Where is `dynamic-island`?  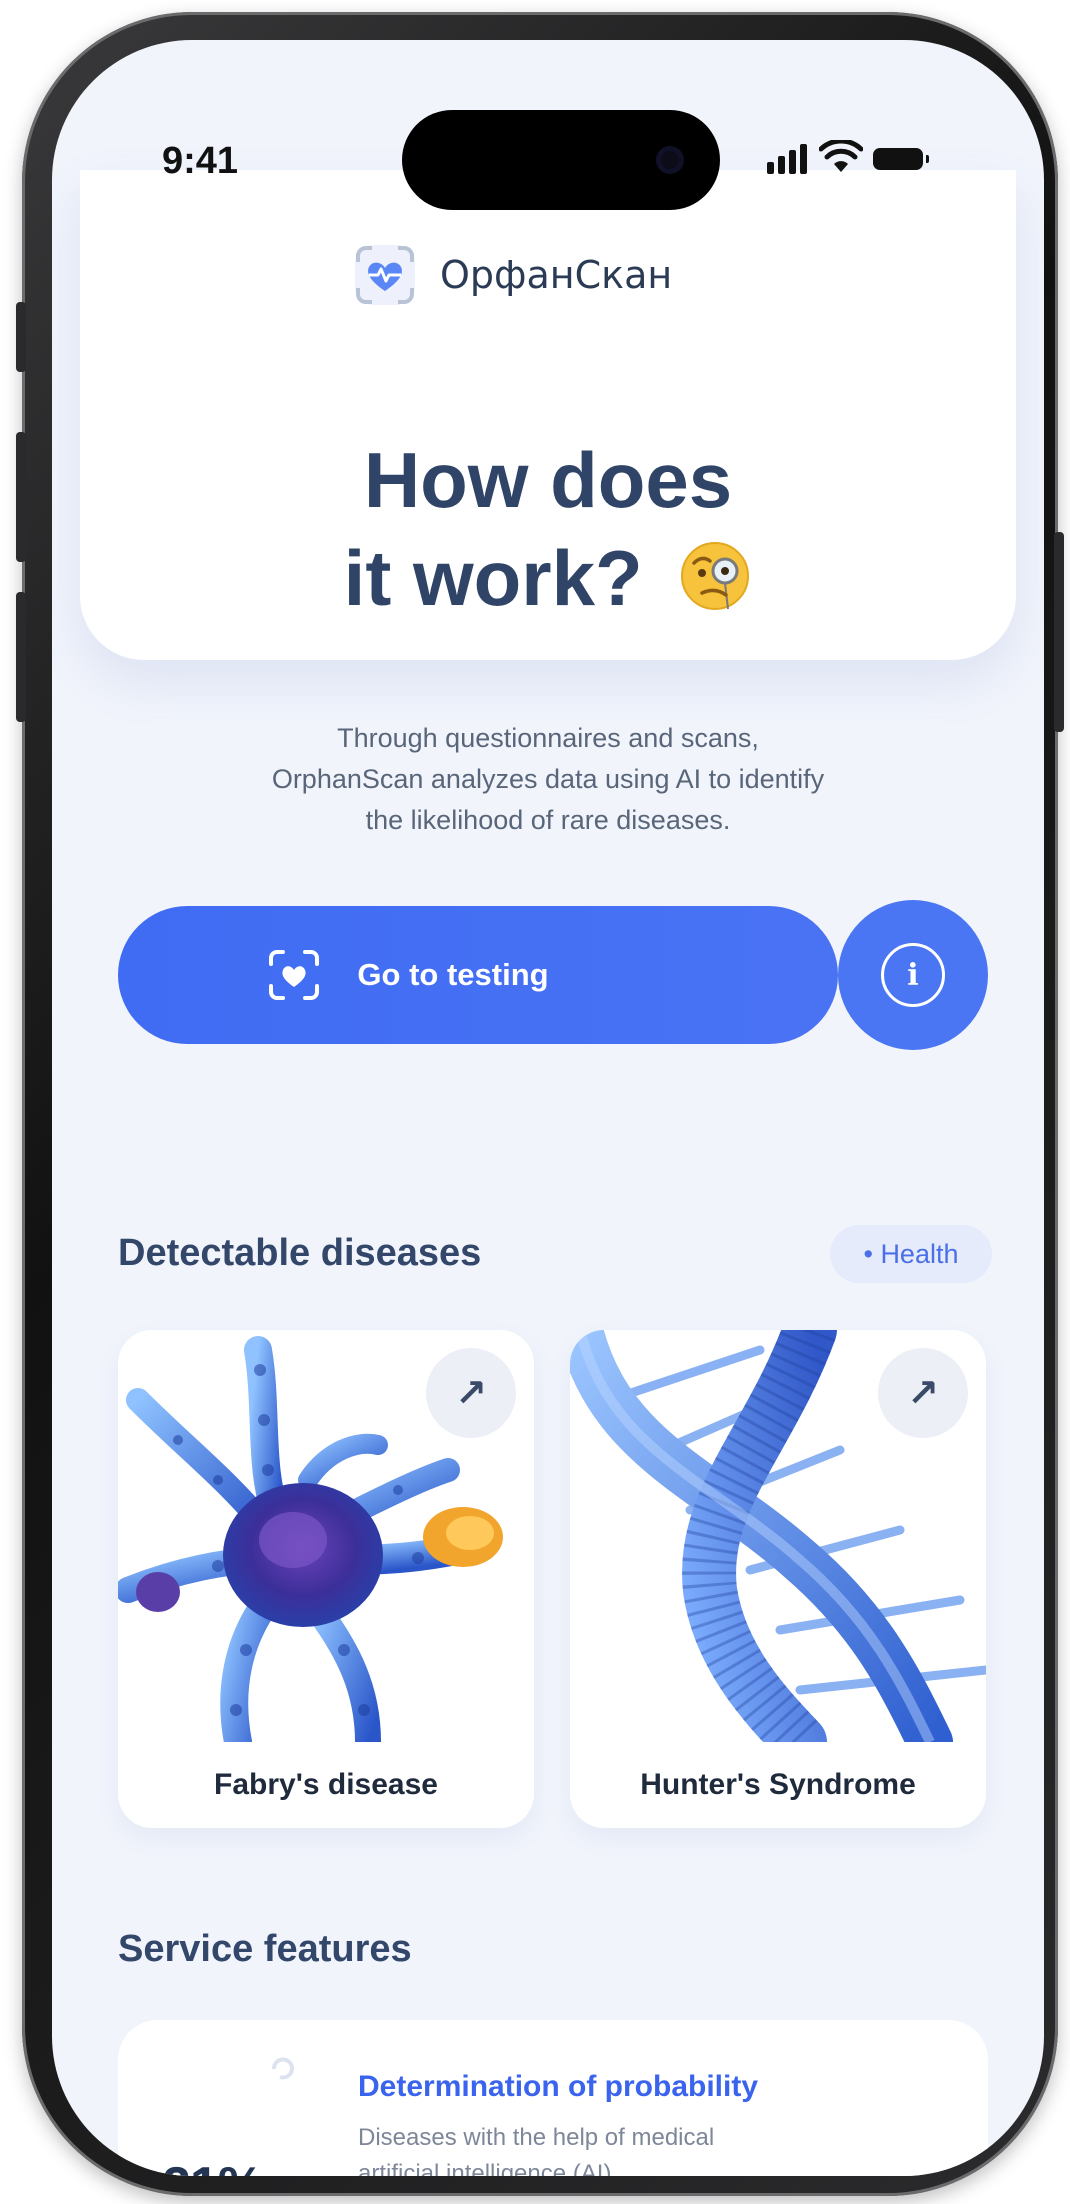
dynamic-island is located at coordinates (561, 160).